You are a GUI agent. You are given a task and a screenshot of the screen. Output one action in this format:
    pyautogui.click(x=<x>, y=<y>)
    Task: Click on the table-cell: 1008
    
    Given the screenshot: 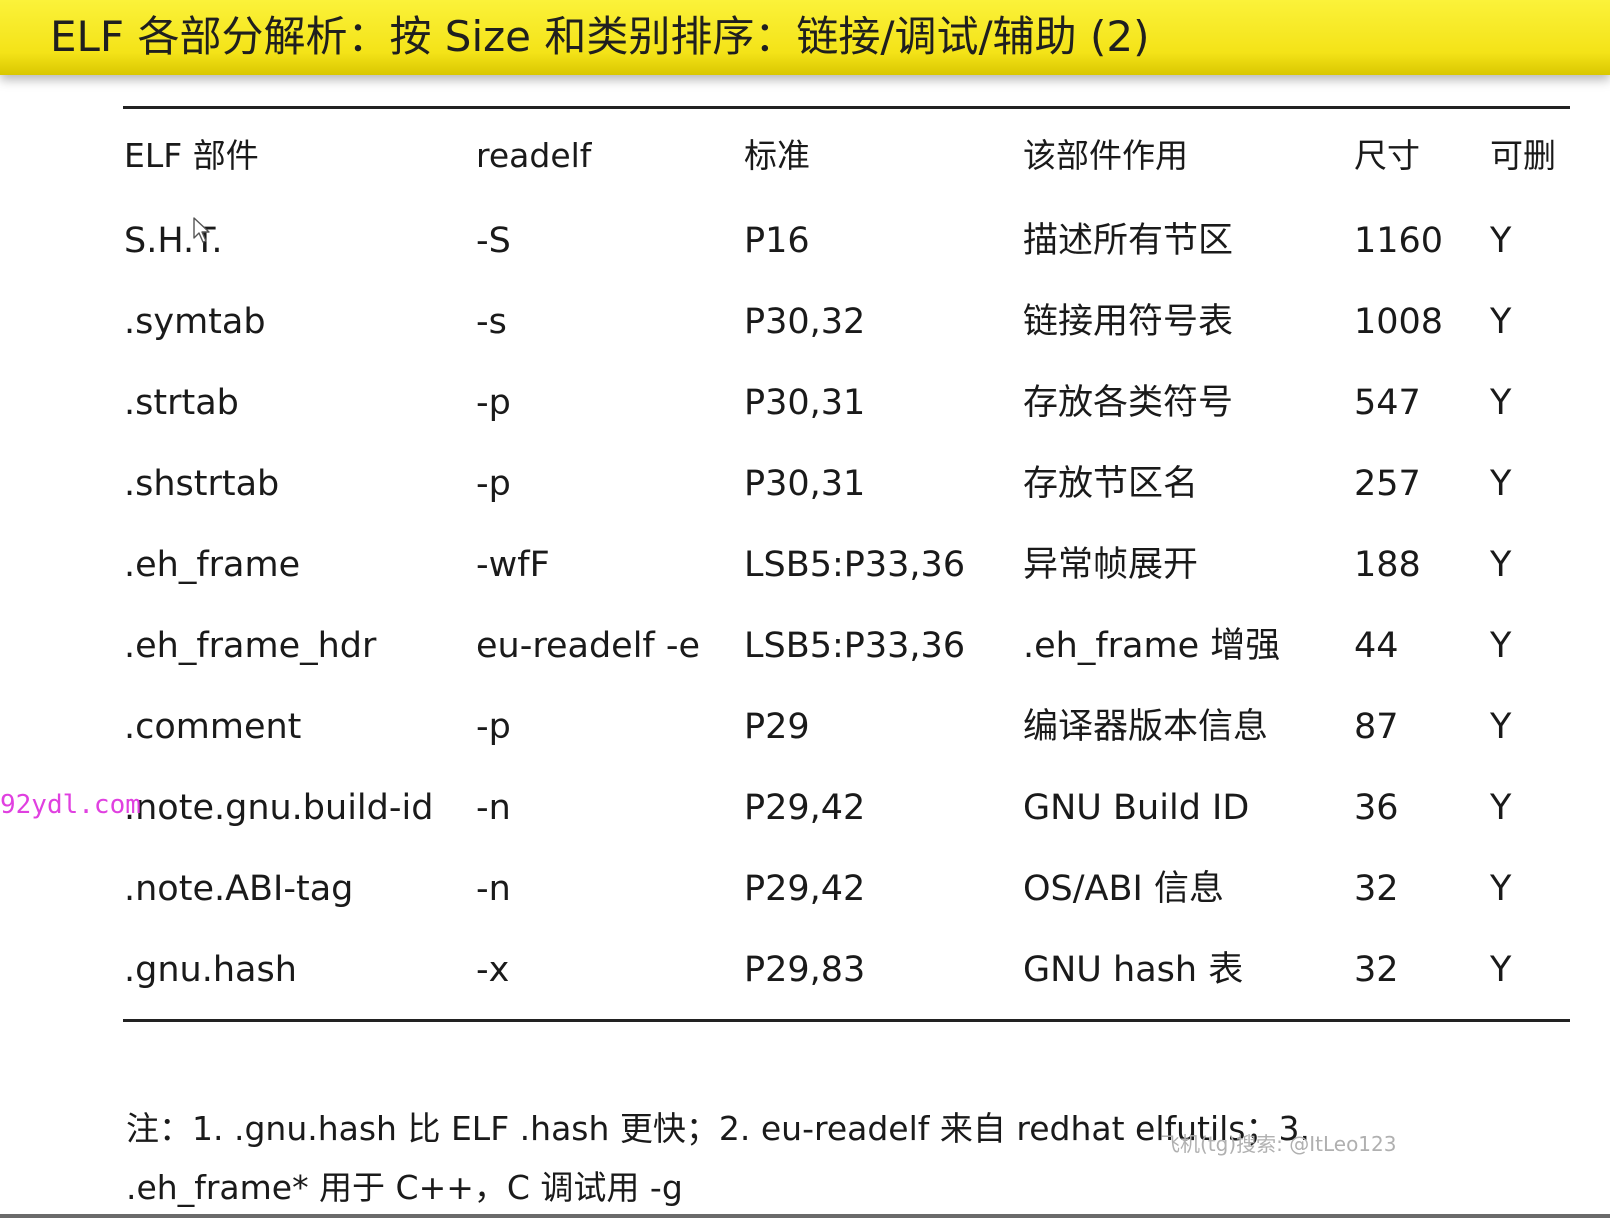 What is the action you would take?
    pyautogui.click(x=1399, y=322)
    